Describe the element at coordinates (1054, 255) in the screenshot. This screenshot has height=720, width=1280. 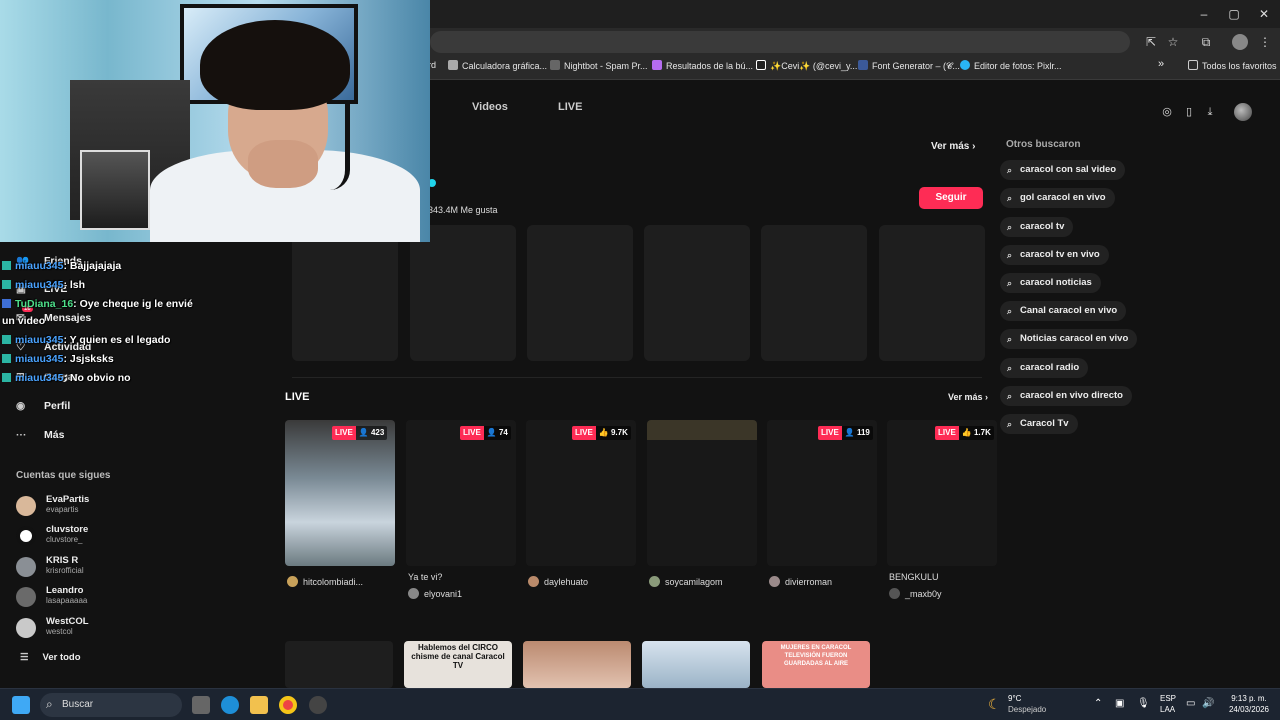
I see `related-search-chip: ⌕ caracol tv en vivo` at that location.